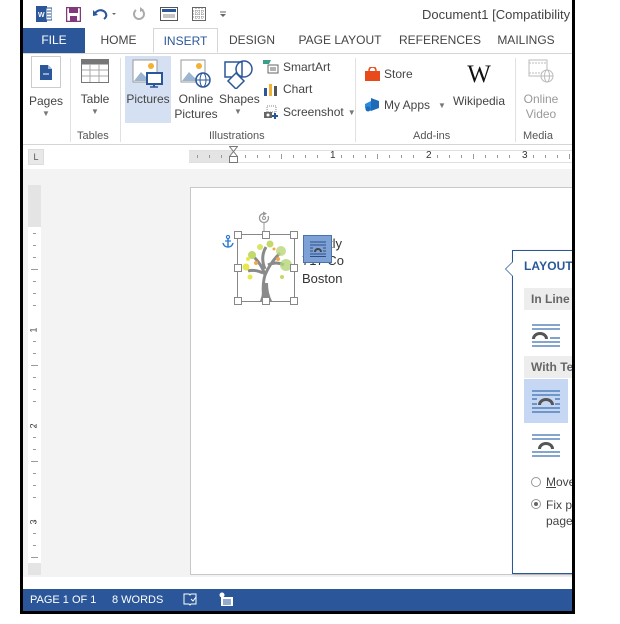 The height and width of the screenshot is (624, 620). I want to click on wrap-option-tight, so click(571, 401).